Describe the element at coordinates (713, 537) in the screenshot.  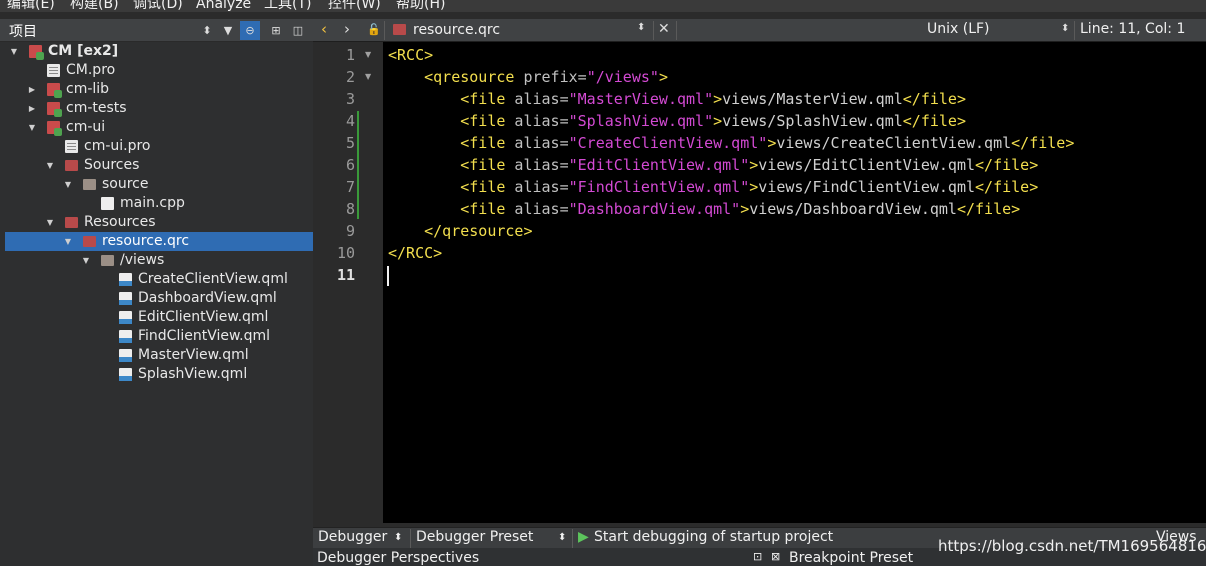
I see `start-debugging-button: Start debugging of startup project` at that location.